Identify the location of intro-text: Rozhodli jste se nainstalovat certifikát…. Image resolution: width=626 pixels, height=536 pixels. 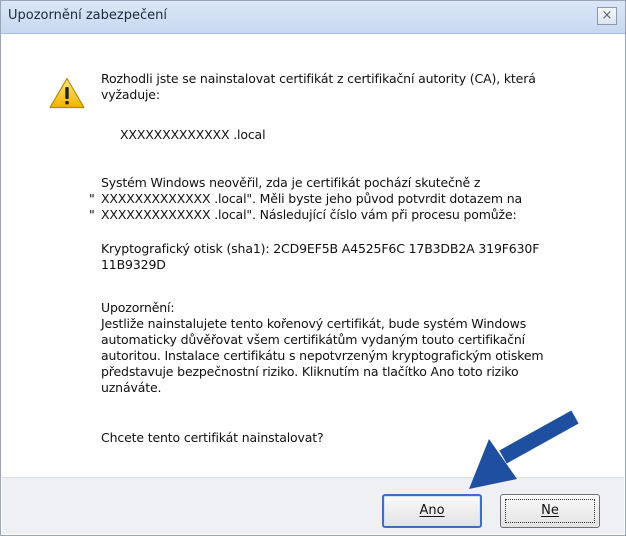
(318, 86).